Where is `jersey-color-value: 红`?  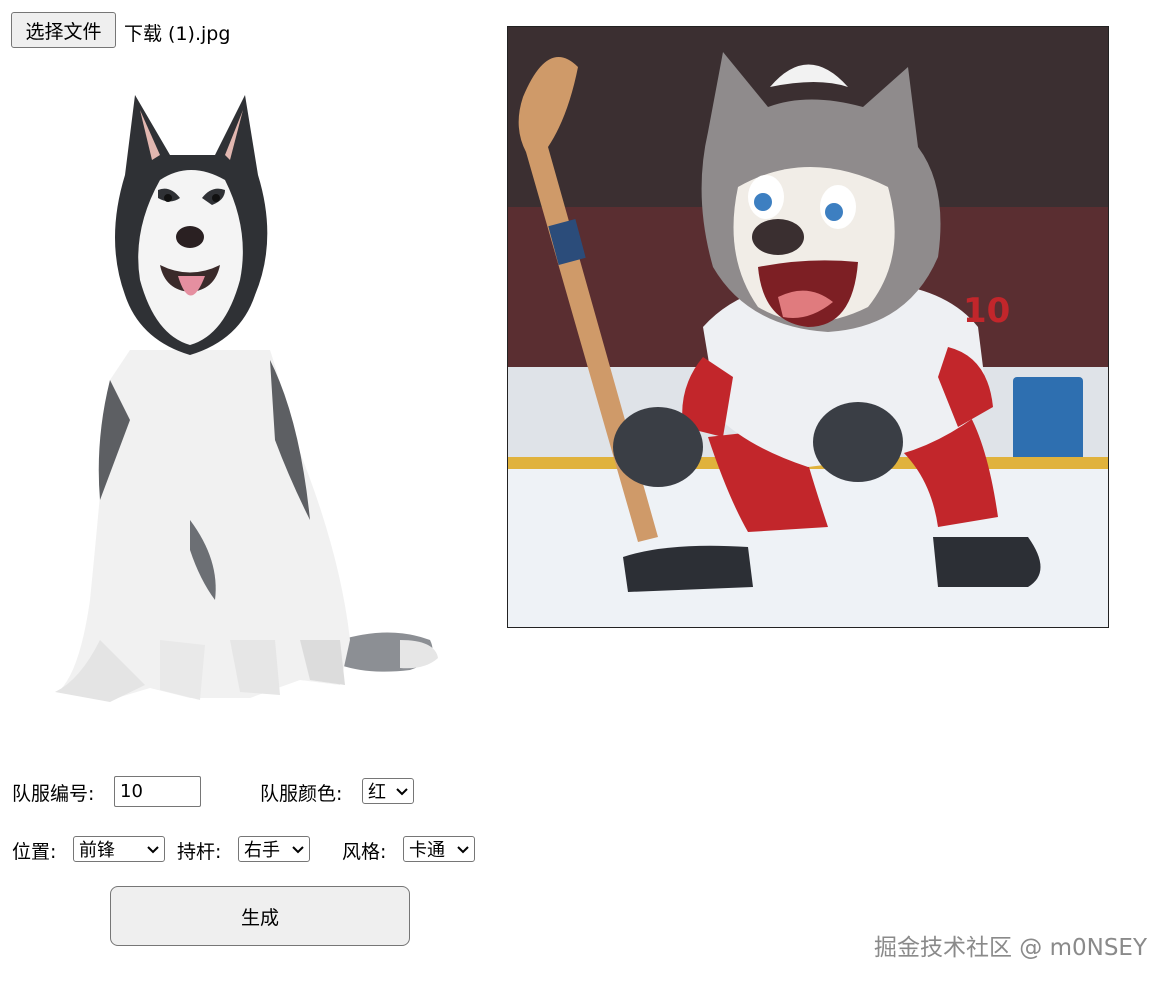
jersey-color-value: 红 is located at coordinates (377, 792).